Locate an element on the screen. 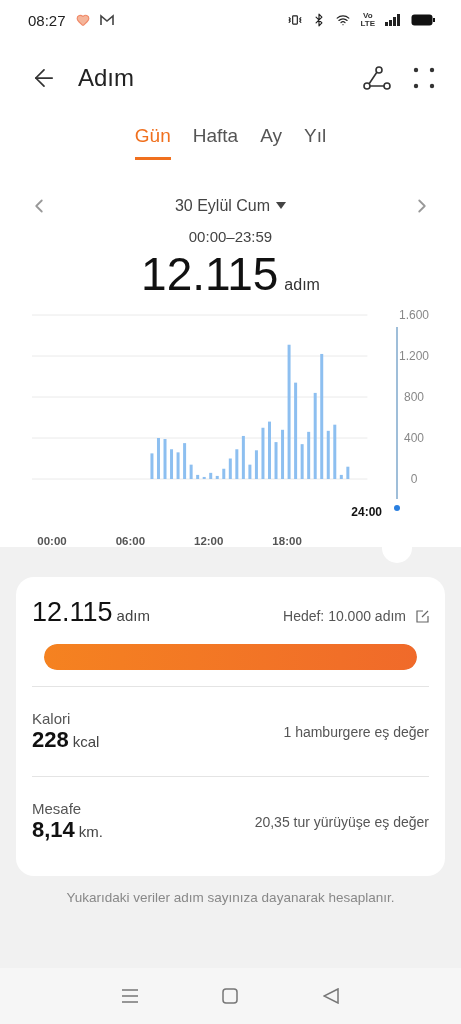 This screenshot has height=1024, width=461. date-selector: 30 Eylül Cum is located at coordinates (230, 206).